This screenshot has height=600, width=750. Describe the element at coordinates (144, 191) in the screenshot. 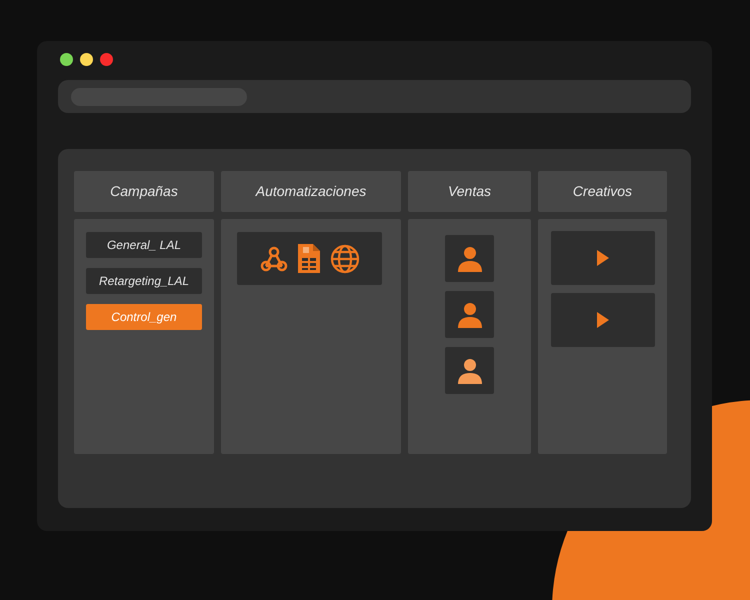

I see `column-header: Campañas` at that location.